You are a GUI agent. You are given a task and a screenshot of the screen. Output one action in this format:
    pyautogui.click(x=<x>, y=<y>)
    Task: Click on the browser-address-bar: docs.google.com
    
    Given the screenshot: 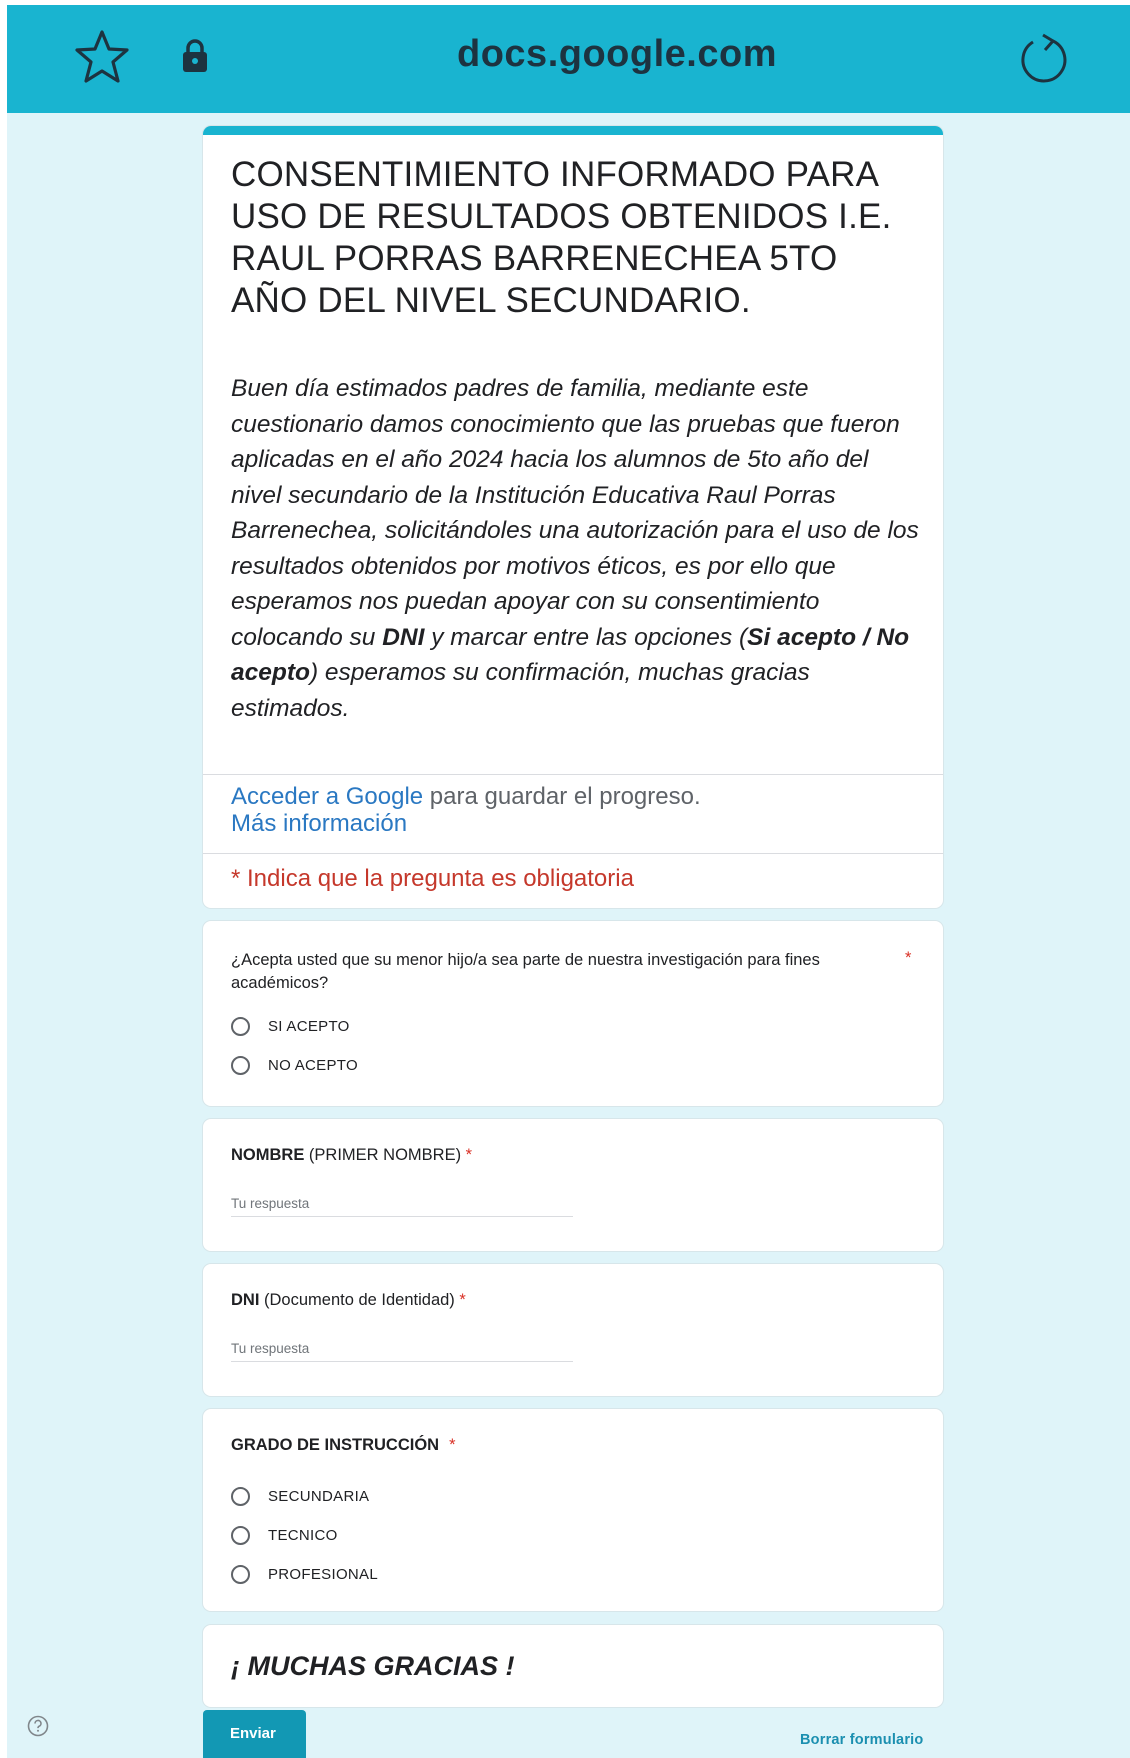 What is the action you would take?
    pyautogui.click(x=568, y=59)
    